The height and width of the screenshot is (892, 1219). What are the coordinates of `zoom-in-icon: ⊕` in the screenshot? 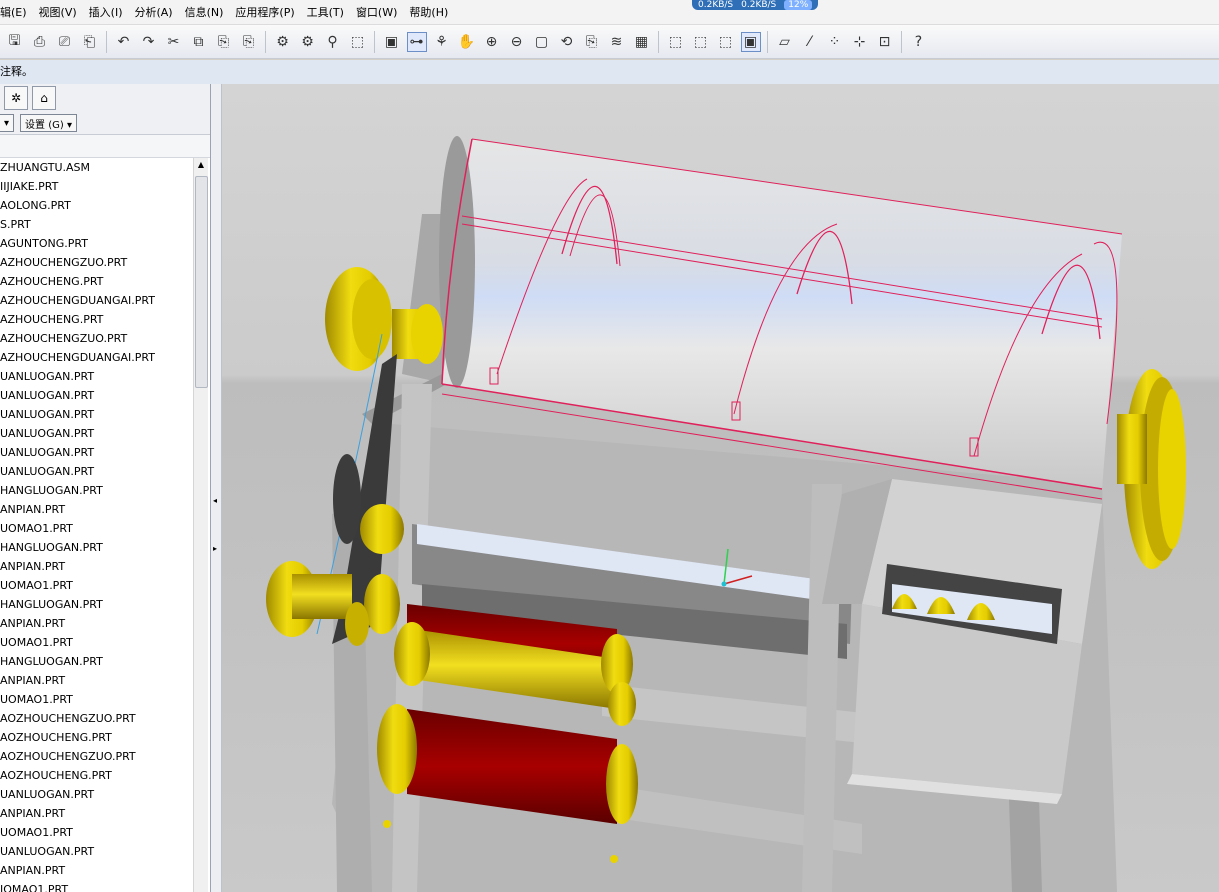 It's located at (492, 42).